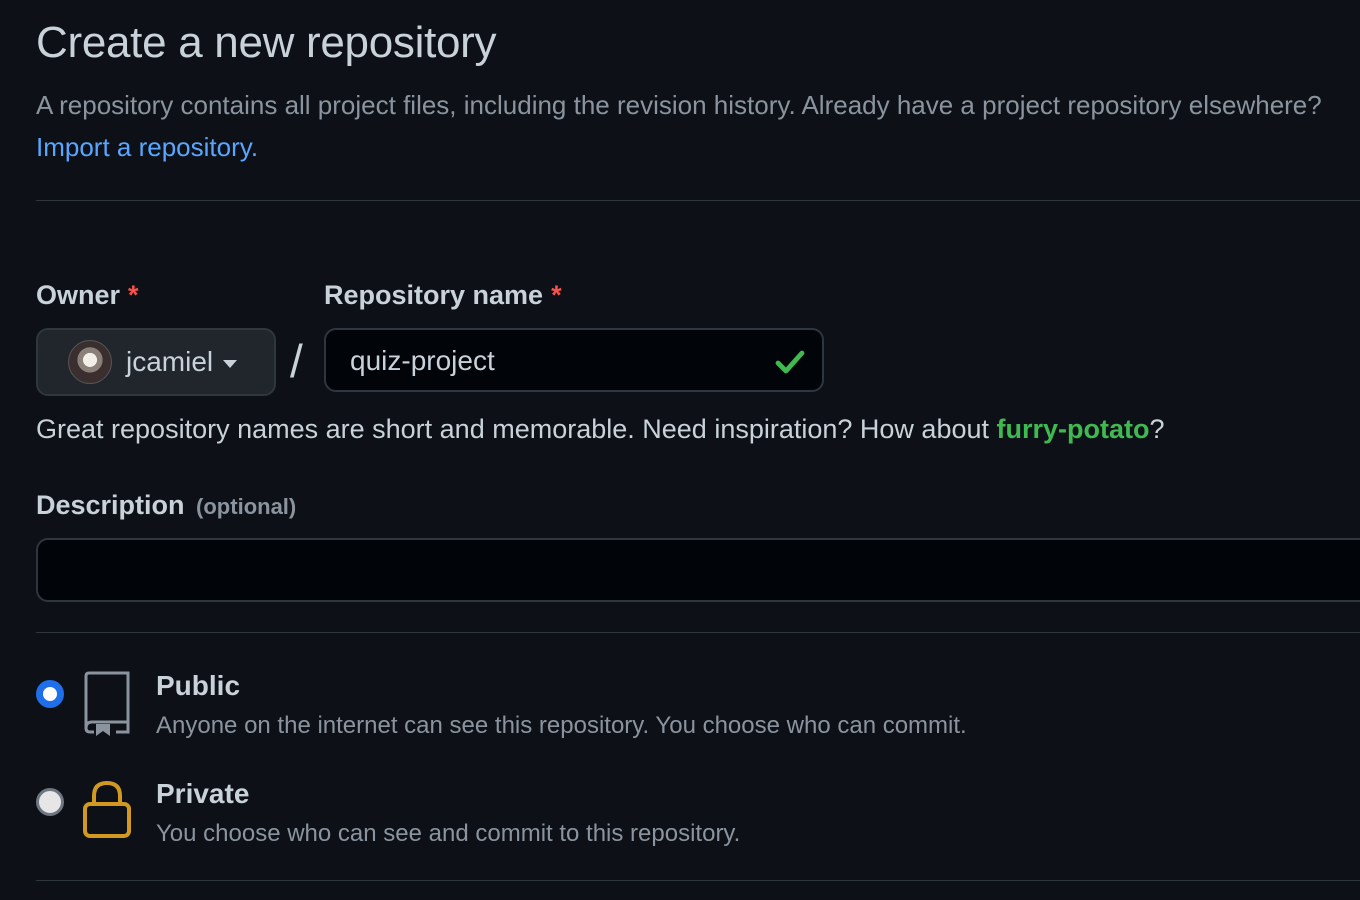 Image resolution: width=1360 pixels, height=900 pixels. I want to click on owner-name: jcamiel, so click(170, 361).